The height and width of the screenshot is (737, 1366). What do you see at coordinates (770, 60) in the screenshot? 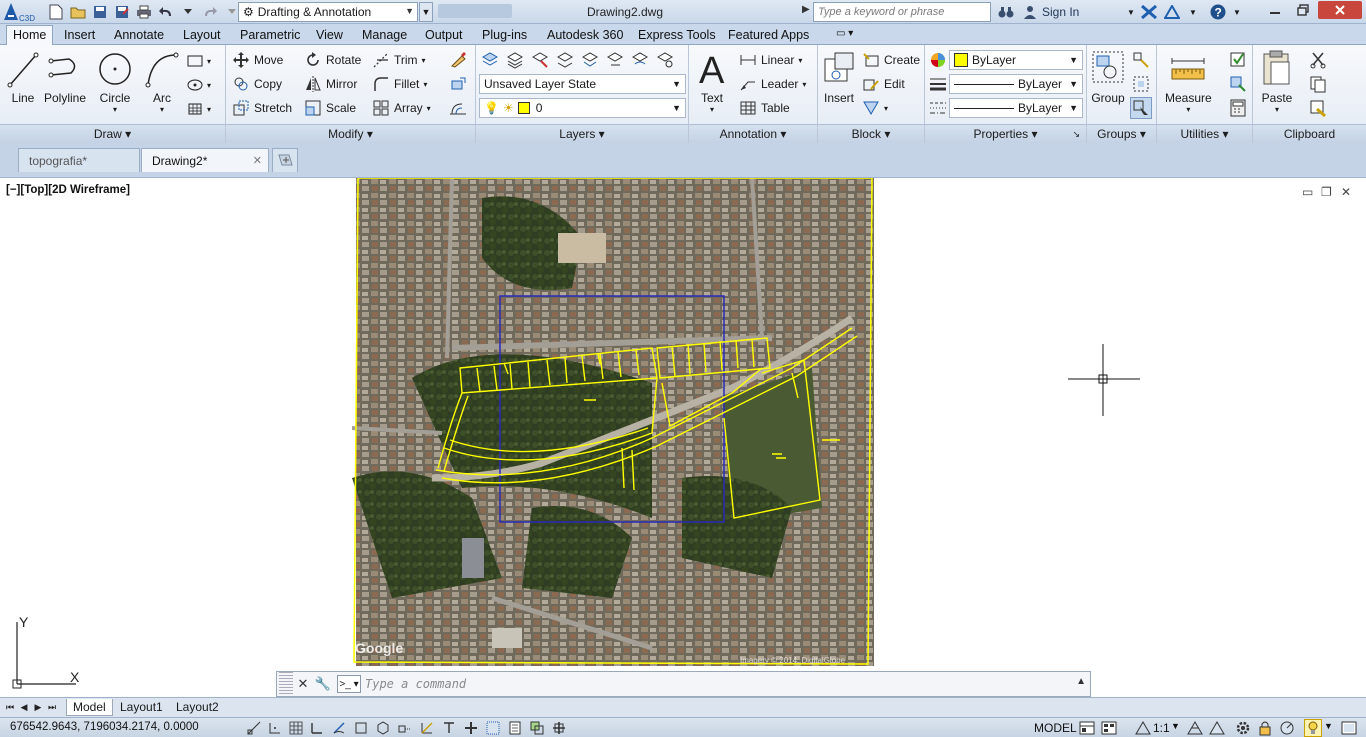
I see `linear-button: Linear ▾` at bounding box center [770, 60].